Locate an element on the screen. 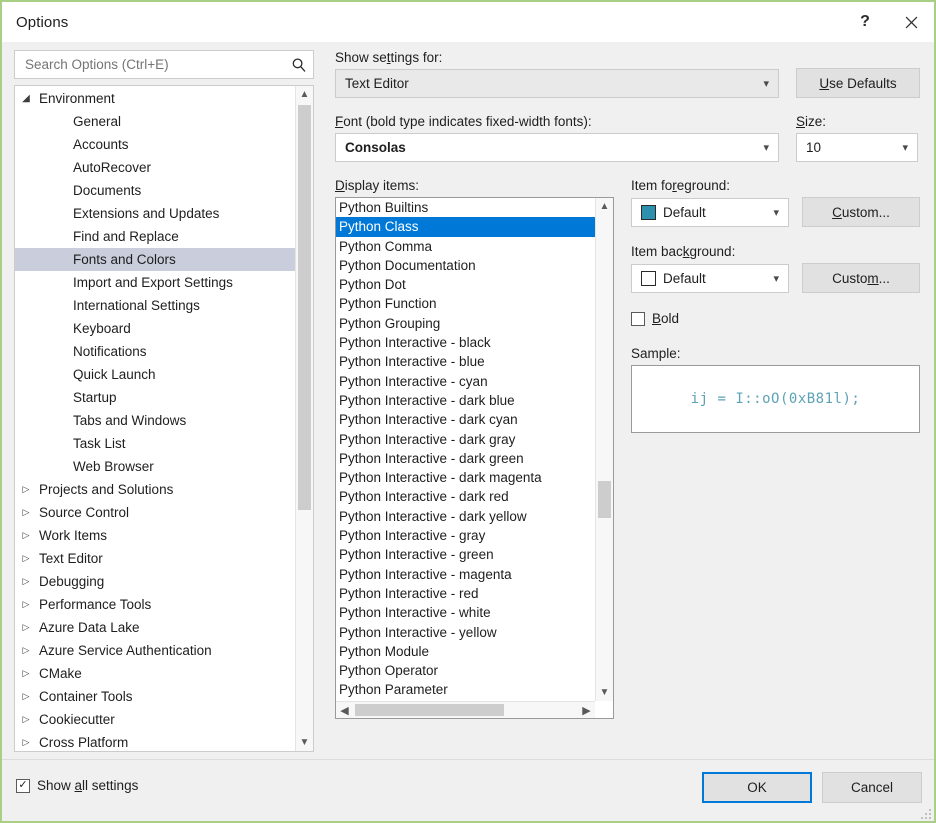  display-item-row: Python Interactive - dark red is located at coordinates (465, 496).